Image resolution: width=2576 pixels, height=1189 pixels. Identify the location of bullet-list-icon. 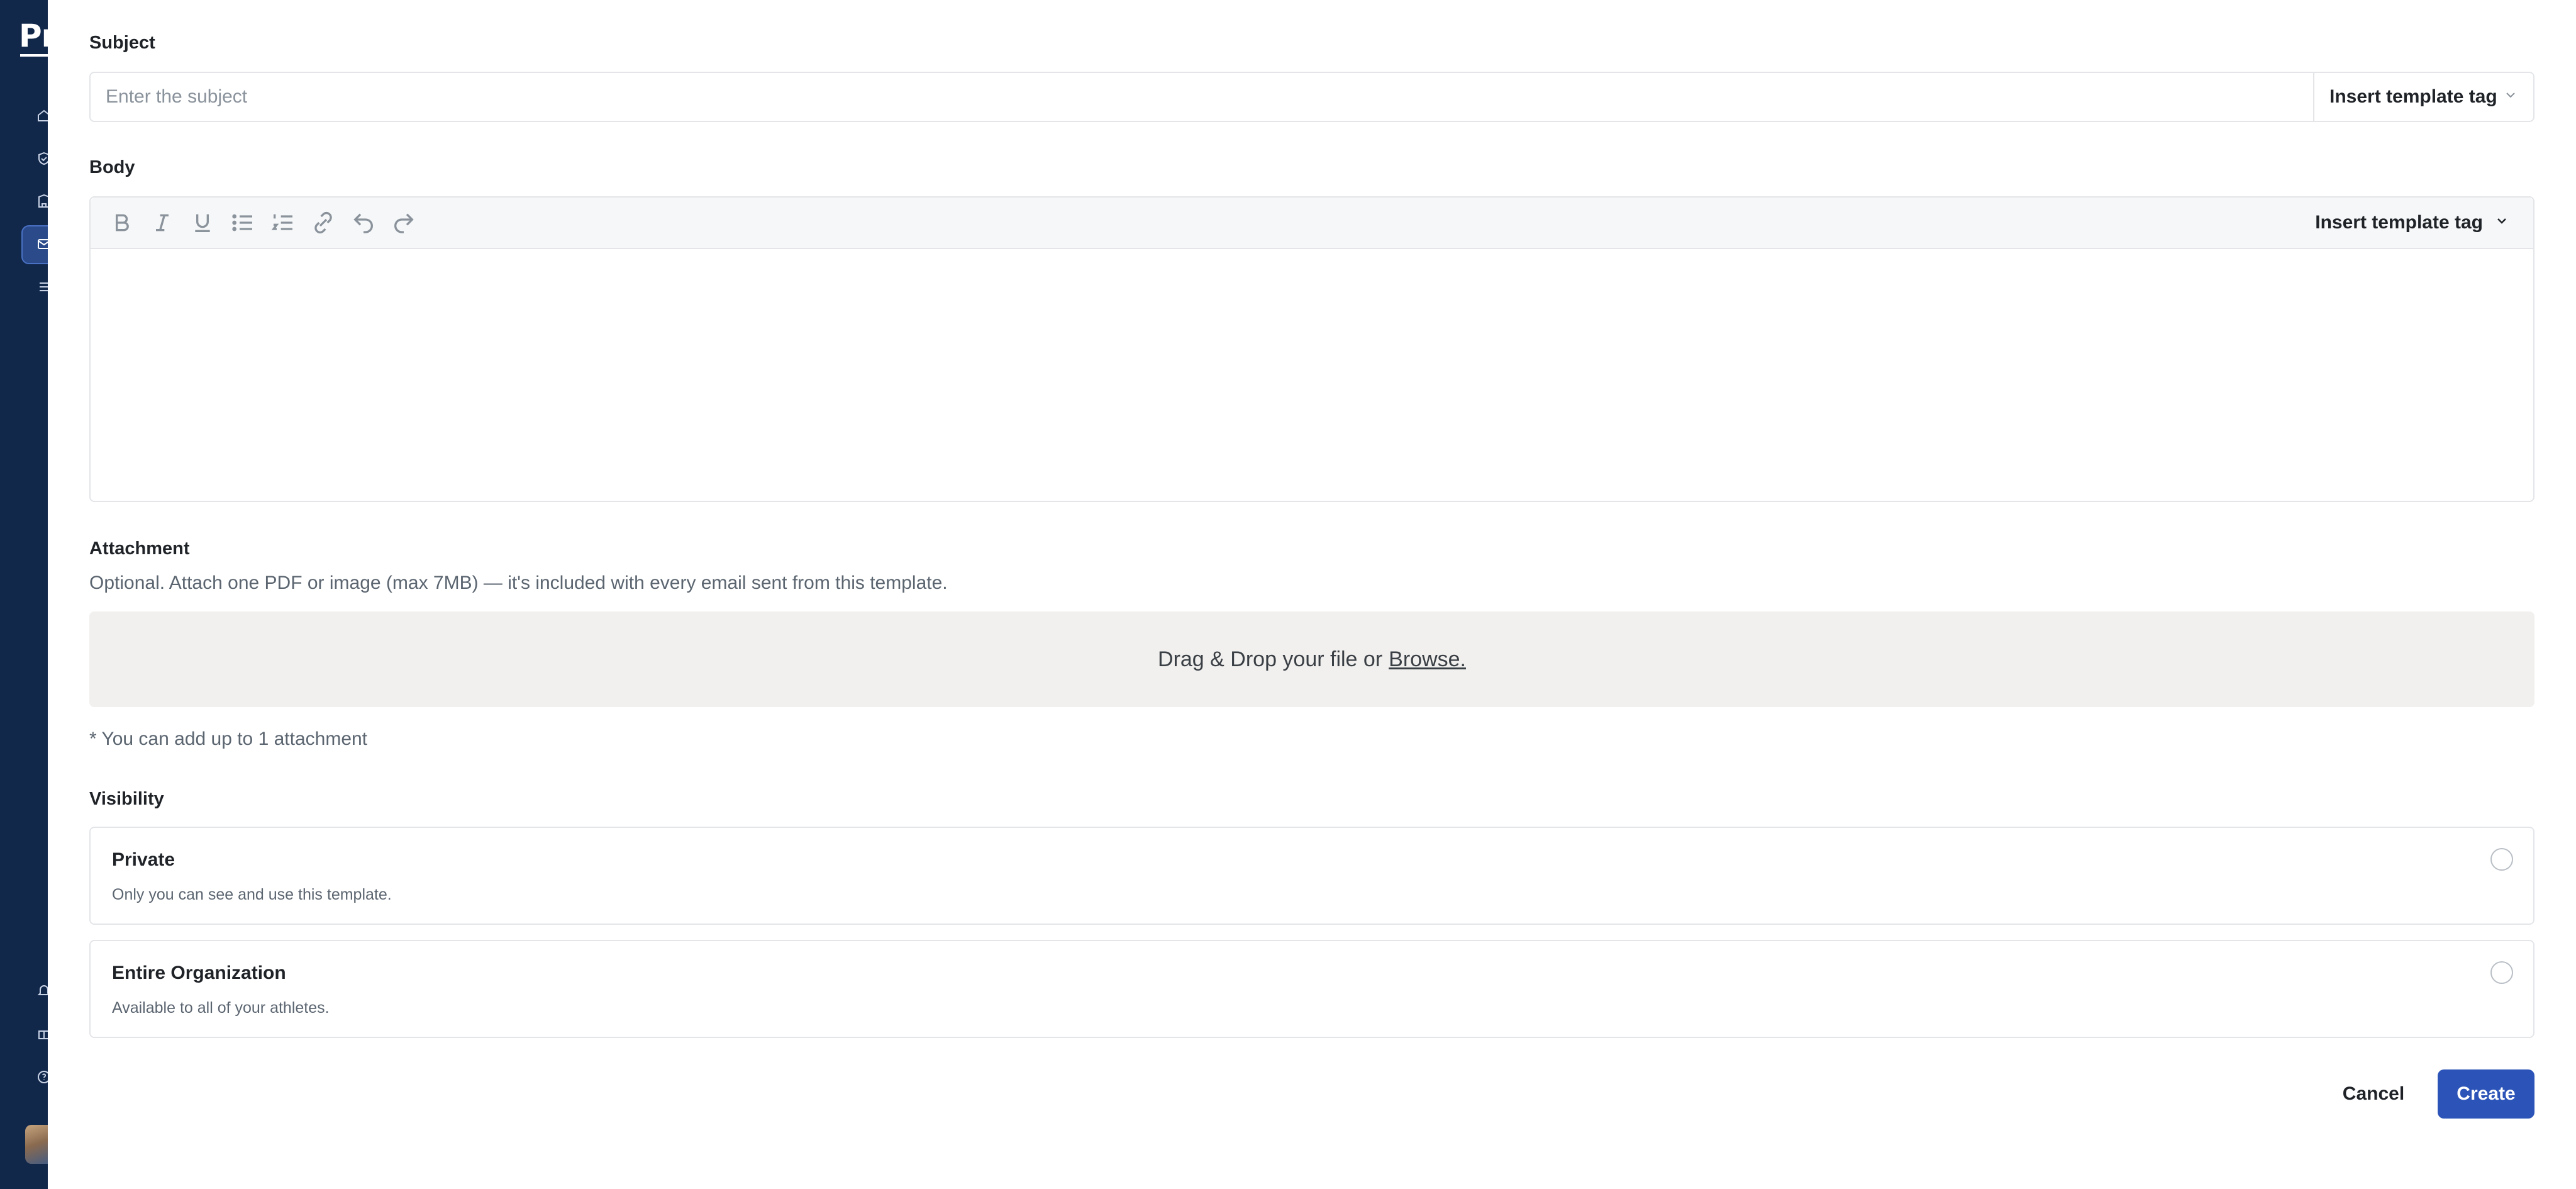
(242, 222).